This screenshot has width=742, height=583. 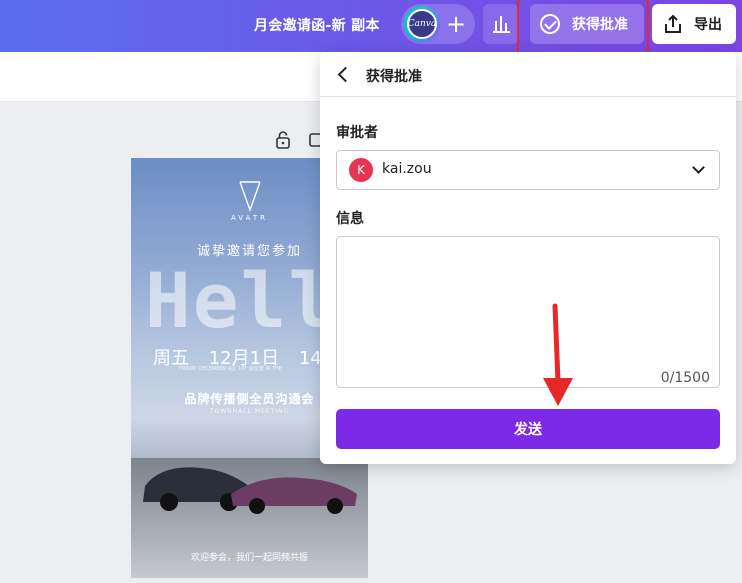 I want to click on lock-icon, so click(x=283, y=140).